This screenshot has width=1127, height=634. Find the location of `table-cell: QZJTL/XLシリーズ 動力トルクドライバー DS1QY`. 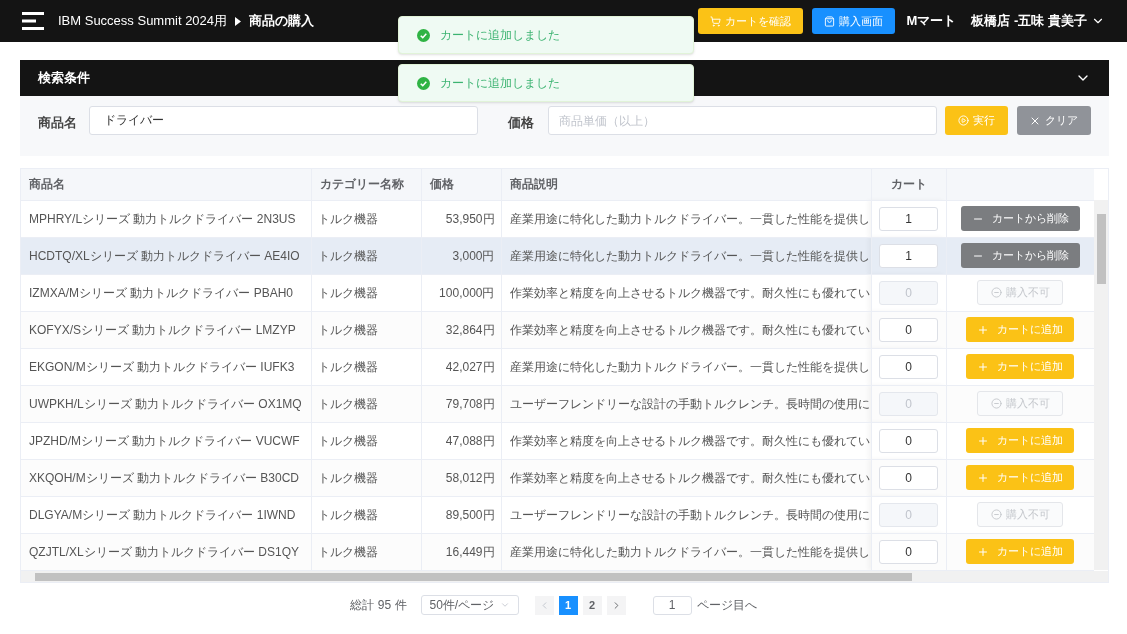

table-cell: QZJTL/XLシリーズ 動力トルクドライバー DS1QY is located at coordinates (166, 551).